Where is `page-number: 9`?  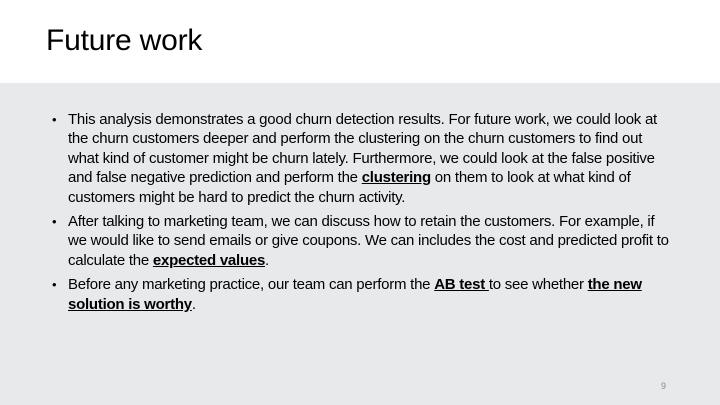
page-number: 9 is located at coordinates (663, 386).